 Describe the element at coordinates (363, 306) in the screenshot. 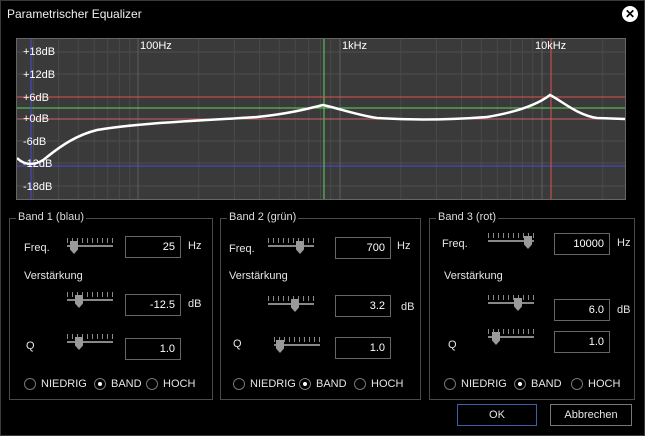

I see `band2-gain-input: 3.2` at that location.